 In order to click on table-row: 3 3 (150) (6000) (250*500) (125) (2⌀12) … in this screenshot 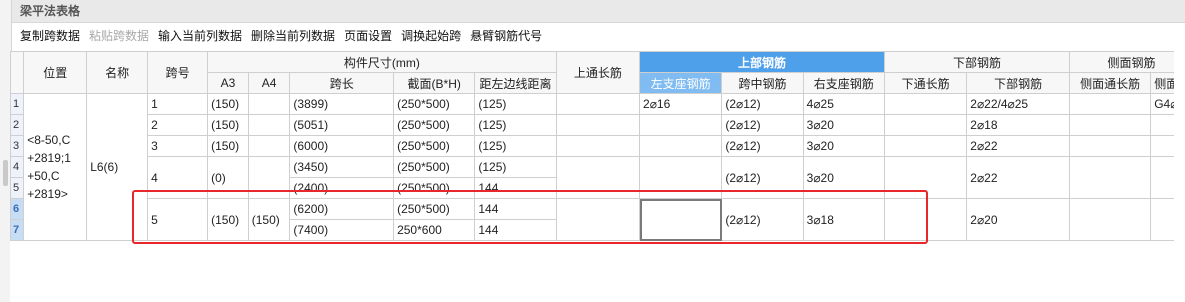, I will do `click(592, 146)`.